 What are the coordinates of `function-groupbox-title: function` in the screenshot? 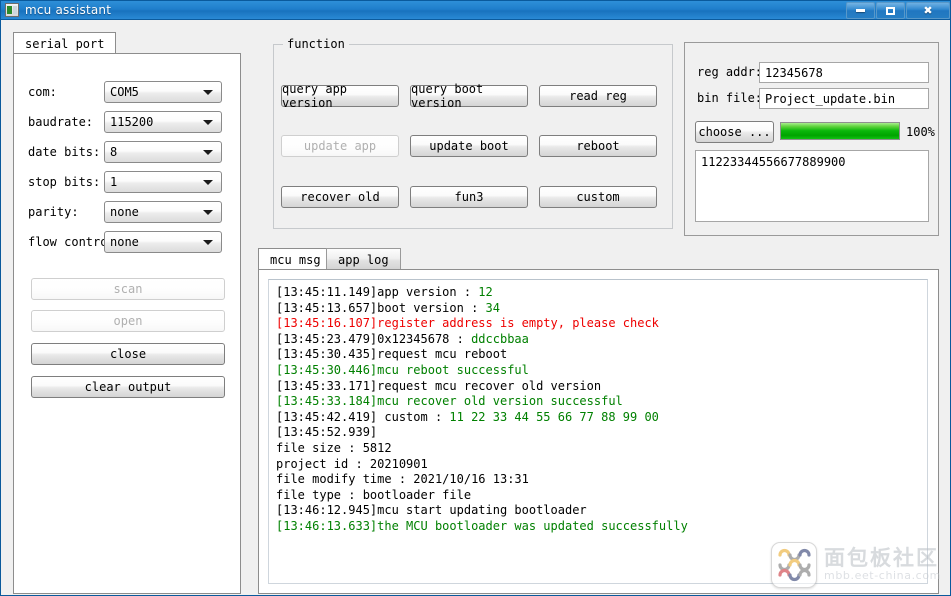 It's located at (316, 44).